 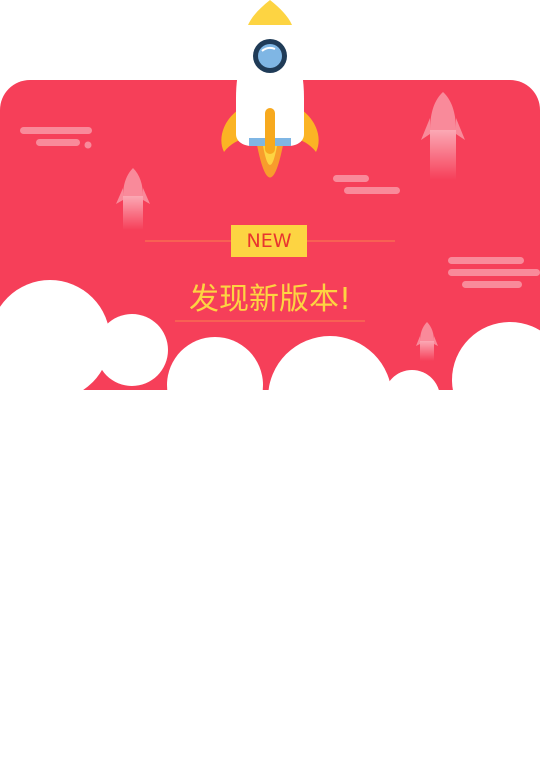 What do you see at coordinates (270, 89) in the screenshot?
I see `rocket-icon` at bounding box center [270, 89].